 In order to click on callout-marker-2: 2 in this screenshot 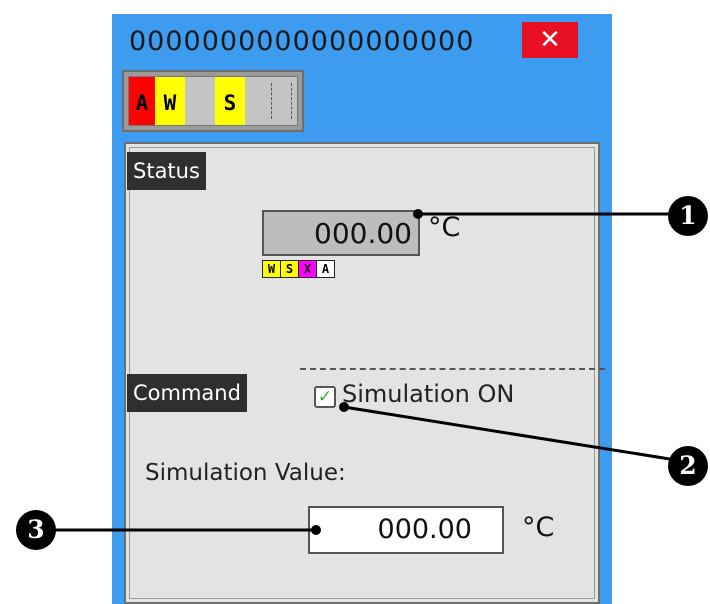, I will do `click(688, 466)`.